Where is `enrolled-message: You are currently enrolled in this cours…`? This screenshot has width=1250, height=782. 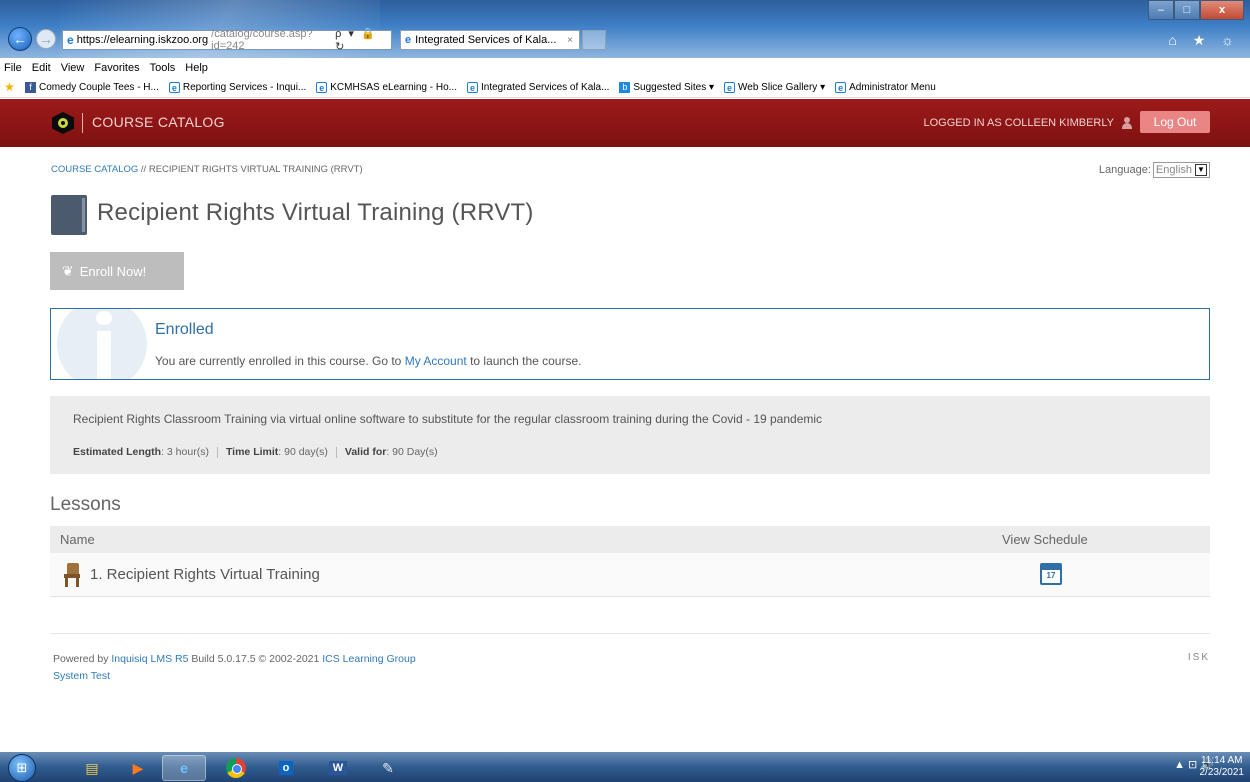 enrolled-message: You are currently enrolled in this cours… is located at coordinates (368, 361).